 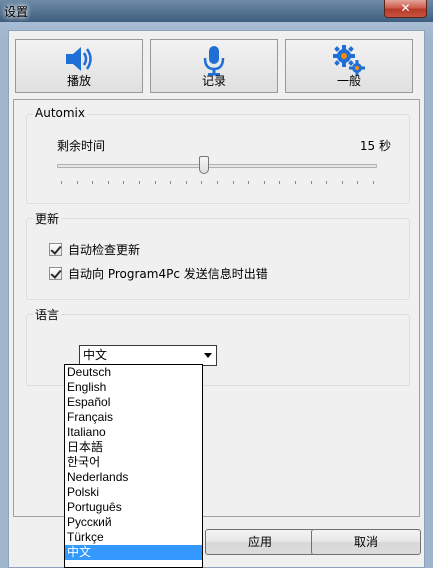 I want to click on language-option: Türkçe, so click(x=133, y=537).